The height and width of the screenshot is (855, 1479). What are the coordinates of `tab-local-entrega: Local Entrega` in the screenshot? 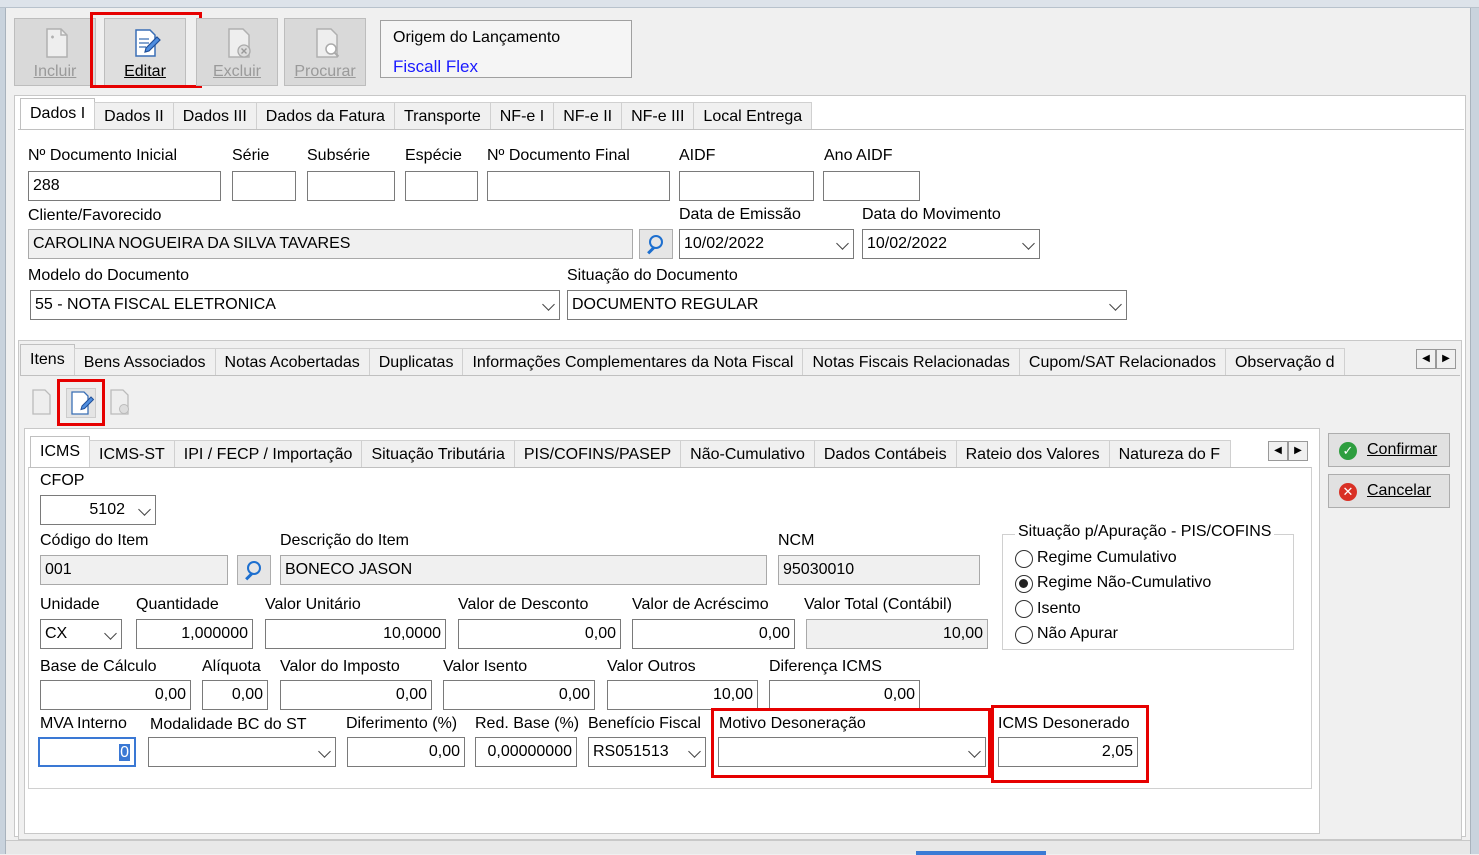 It's located at (753, 116).